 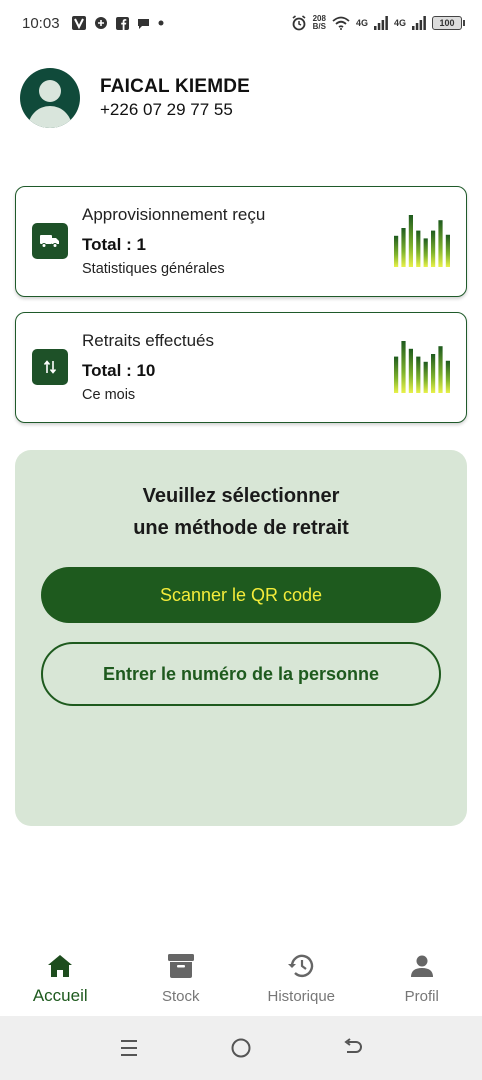 What do you see at coordinates (319, 26) in the screenshot?
I see `network-speed-unit: B/S` at bounding box center [319, 26].